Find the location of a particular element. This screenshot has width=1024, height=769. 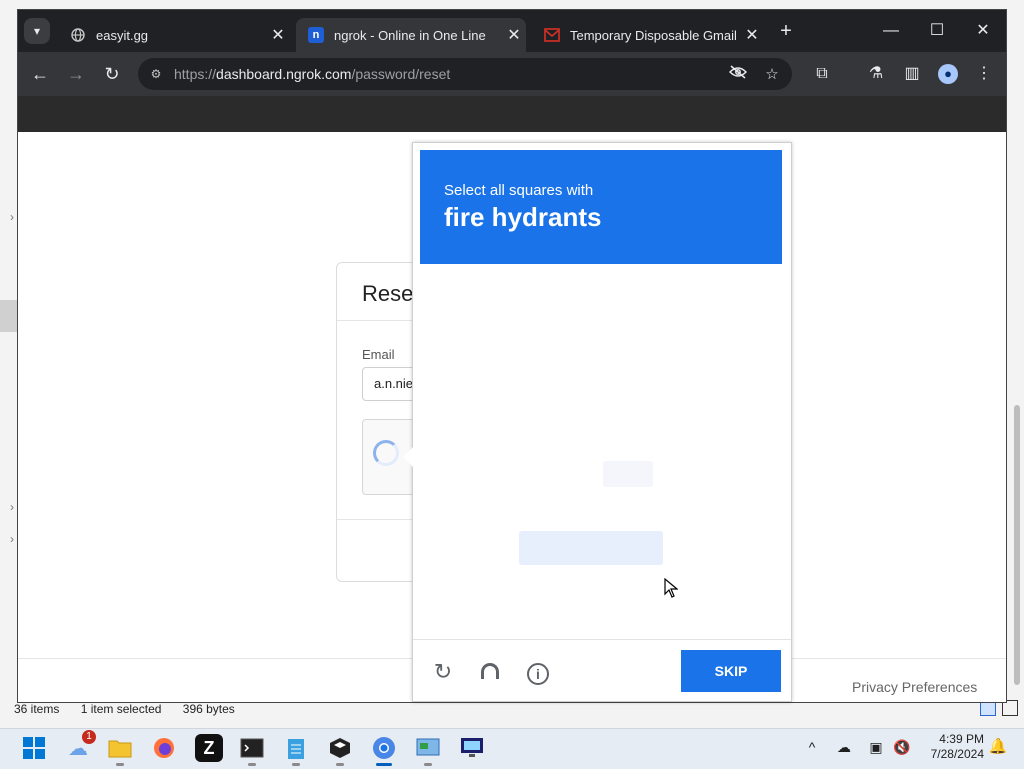

folder-icon is located at coordinates (120, 749).